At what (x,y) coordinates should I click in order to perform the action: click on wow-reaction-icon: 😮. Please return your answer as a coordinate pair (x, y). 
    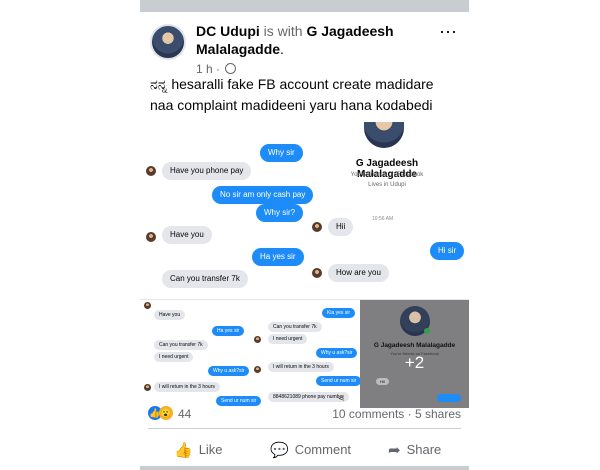
    Looking at the image, I should click on (166, 413).